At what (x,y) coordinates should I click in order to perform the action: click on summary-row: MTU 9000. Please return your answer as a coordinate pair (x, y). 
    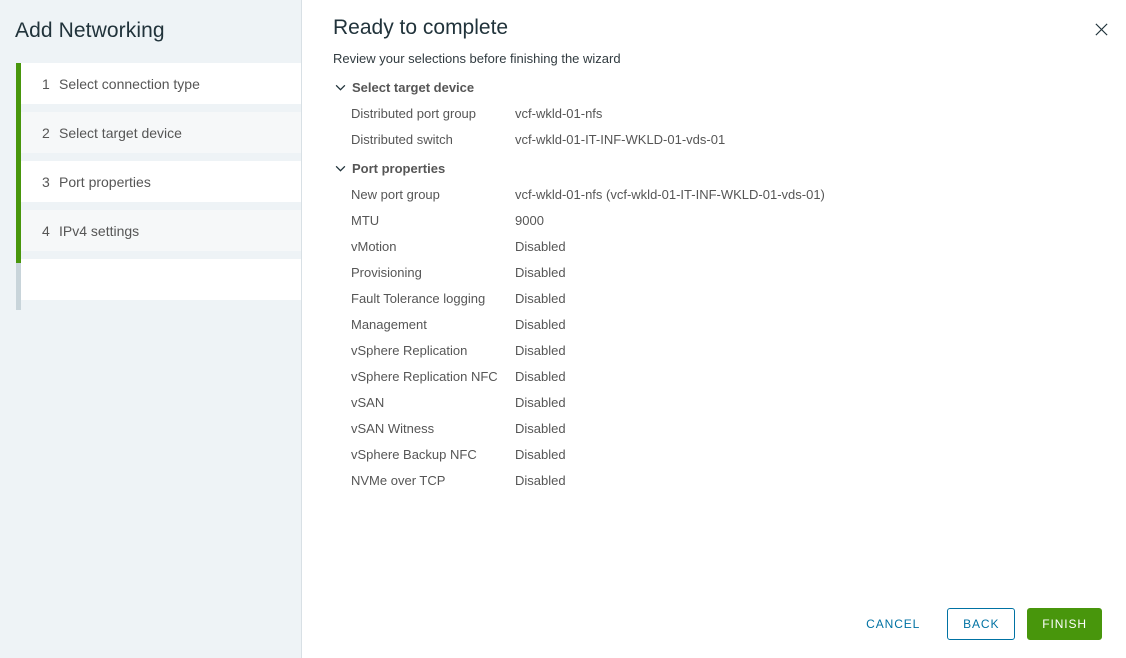
    Looking at the image, I should click on (729, 221).